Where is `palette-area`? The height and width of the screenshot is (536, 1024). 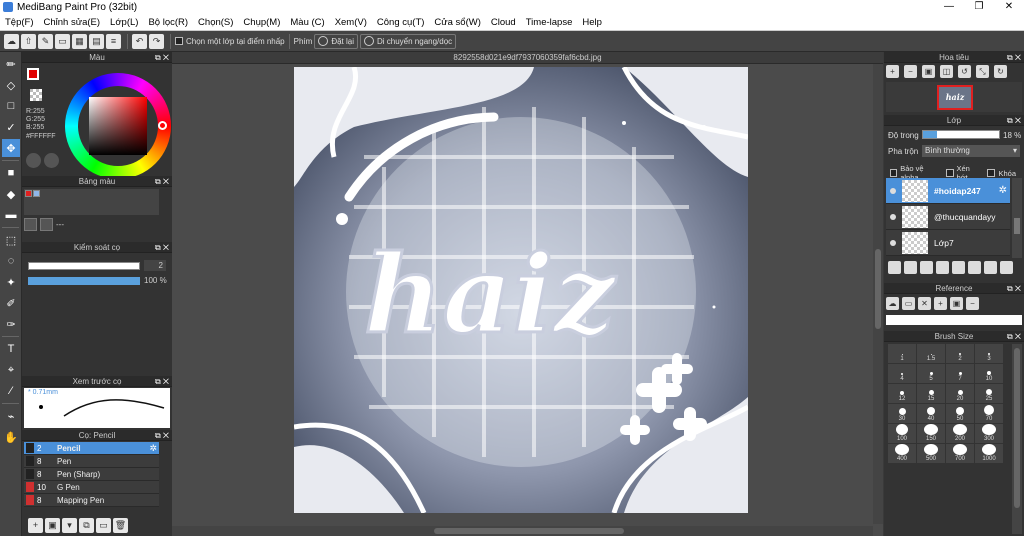 palette-area is located at coordinates (91, 202).